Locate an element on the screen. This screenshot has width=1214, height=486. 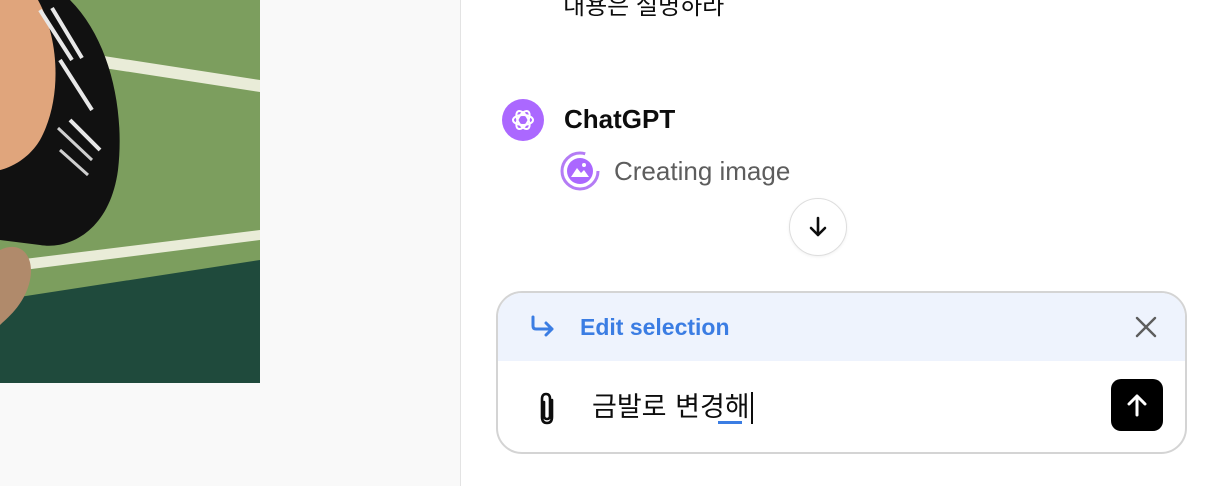
edit-selection-bar: Edit selection is located at coordinates (841, 327).